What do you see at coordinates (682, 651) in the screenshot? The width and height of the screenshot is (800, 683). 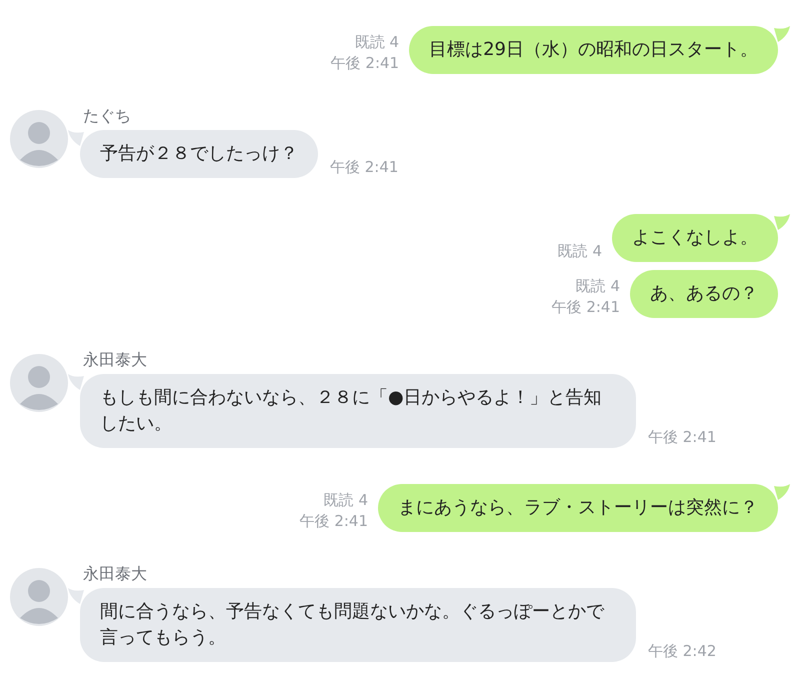 I see `timestamp: 午後 2:42` at bounding box center [682, 651].